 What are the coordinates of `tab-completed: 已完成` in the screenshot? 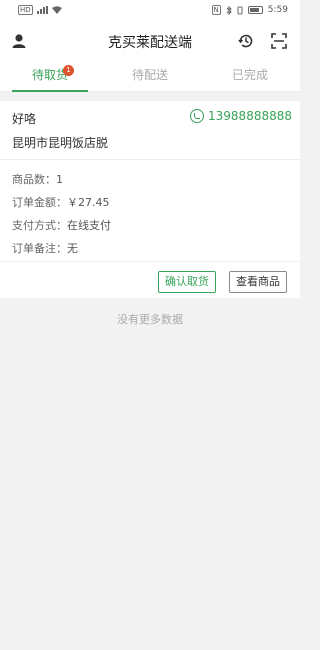 It's located at (250, 75).